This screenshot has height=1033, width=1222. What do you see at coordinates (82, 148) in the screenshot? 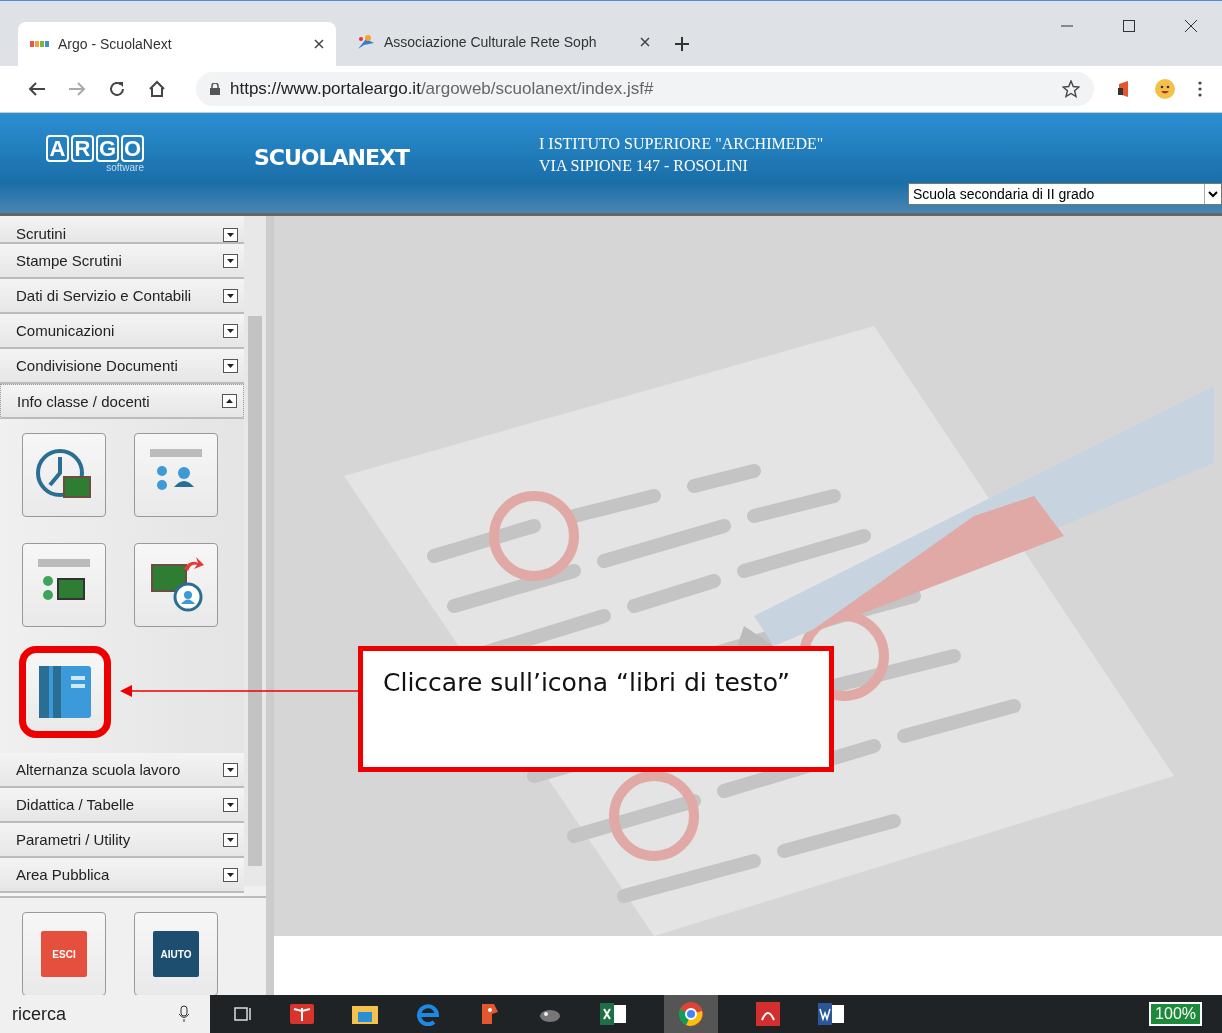
I see `logo-letter: R` at bounding box center [82, 148].